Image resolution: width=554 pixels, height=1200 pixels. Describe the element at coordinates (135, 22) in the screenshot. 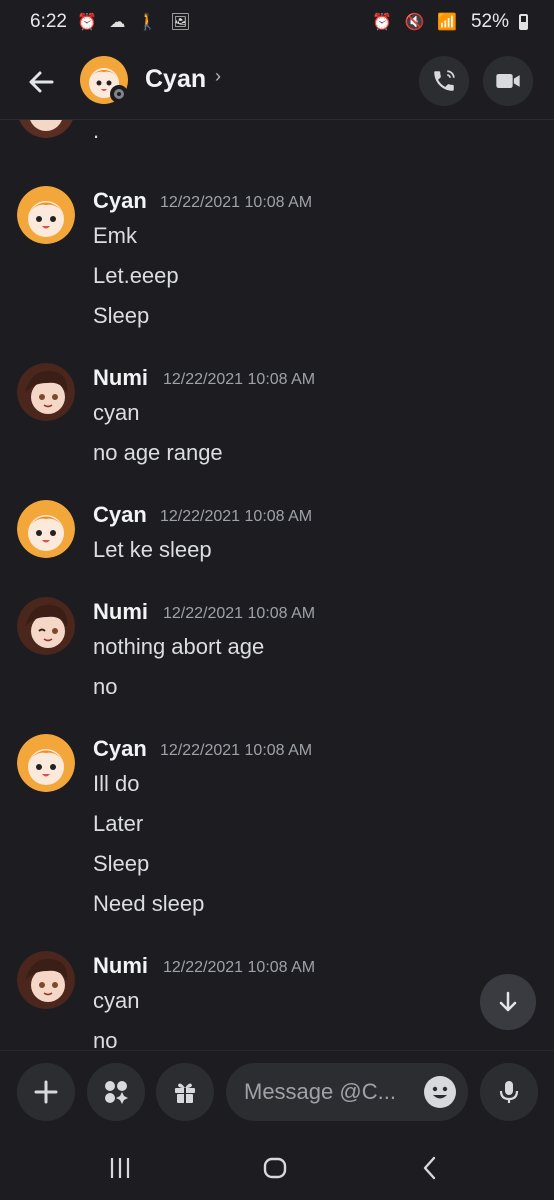

I see `status-left-icons: ⏰ ☁ 🚶 🖼` at that location.